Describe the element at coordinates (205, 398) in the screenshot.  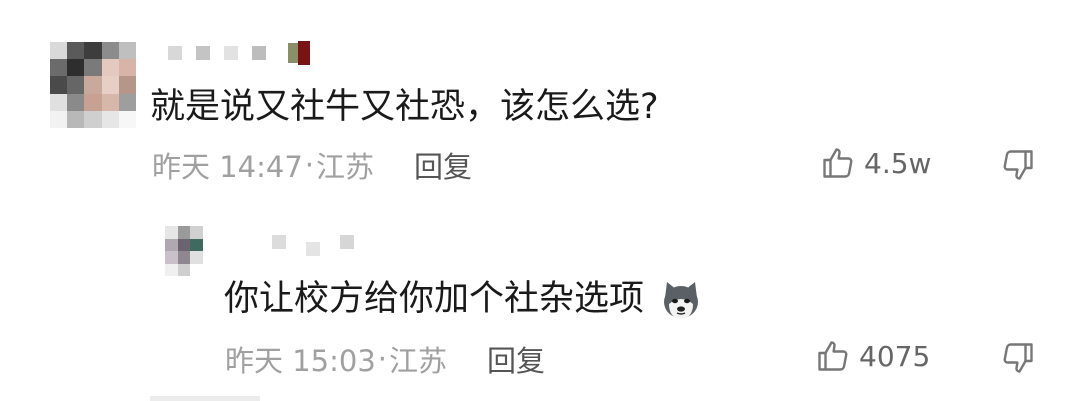
I see `divider` at that location.